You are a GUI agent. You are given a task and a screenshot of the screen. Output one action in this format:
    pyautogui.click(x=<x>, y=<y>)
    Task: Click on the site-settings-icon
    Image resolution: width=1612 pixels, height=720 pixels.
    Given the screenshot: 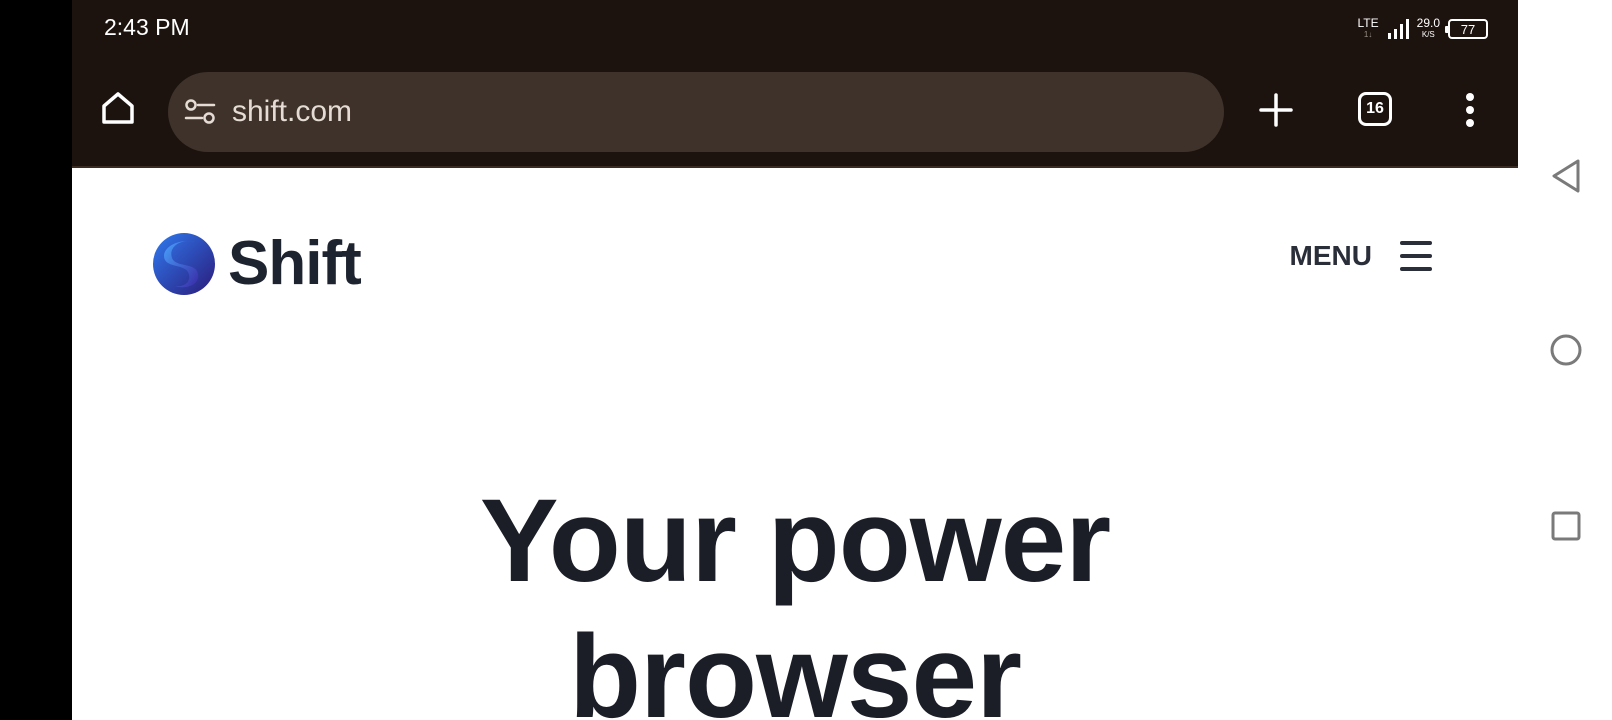 What is the action you would take?
    pyautogui.click(x=200, y=111)
    